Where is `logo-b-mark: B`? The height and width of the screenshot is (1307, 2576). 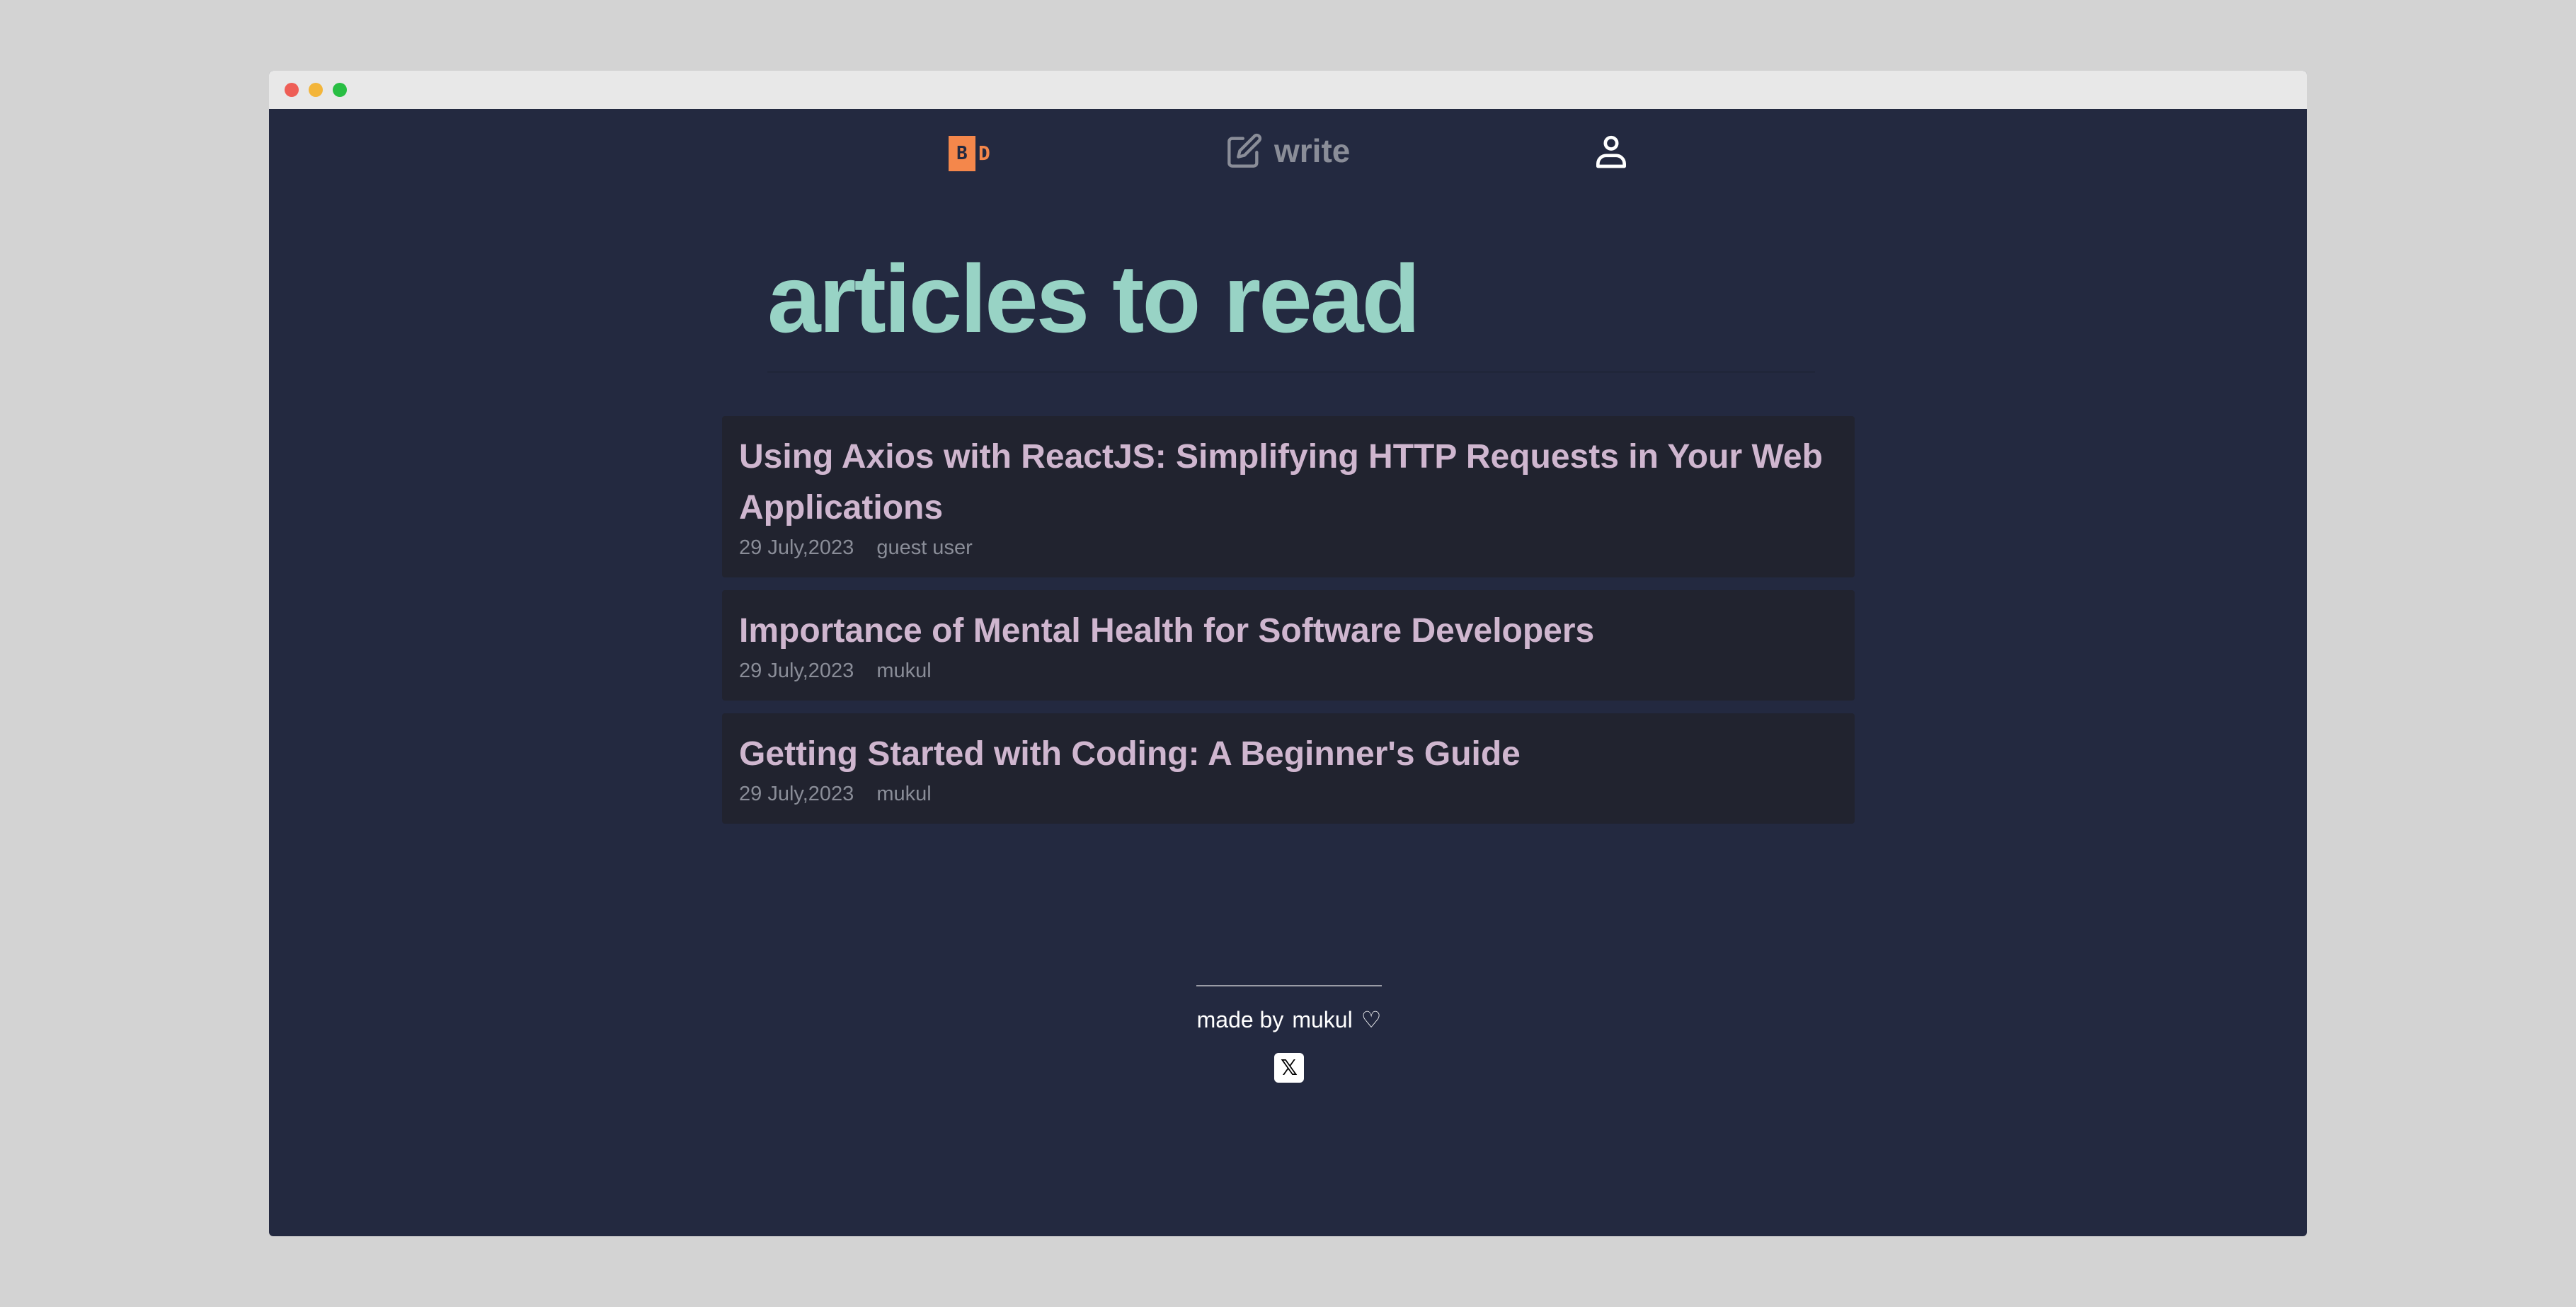 logo-b-mark: B is located at coordinates (962, 153).